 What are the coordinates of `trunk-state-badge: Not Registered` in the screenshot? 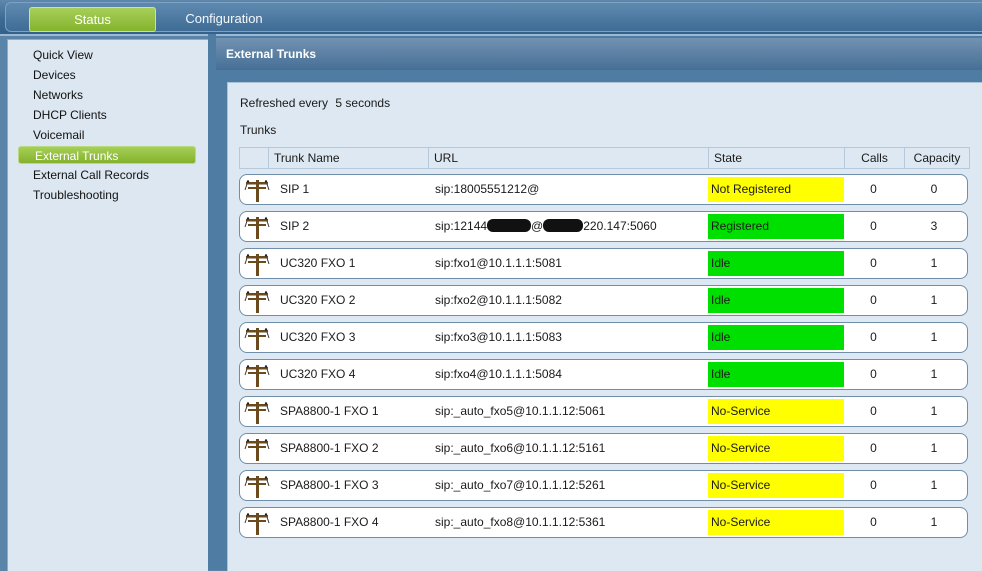 It's located at (776, 189).